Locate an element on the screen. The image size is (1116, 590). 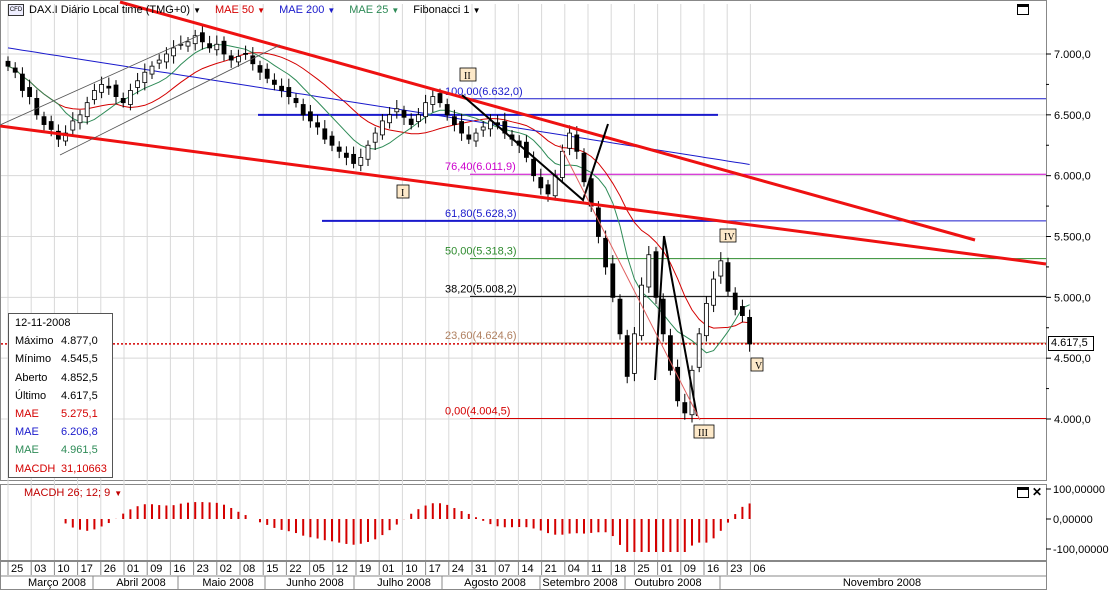
maximize-price-pane-icon is located at coordinates (1023, 9).